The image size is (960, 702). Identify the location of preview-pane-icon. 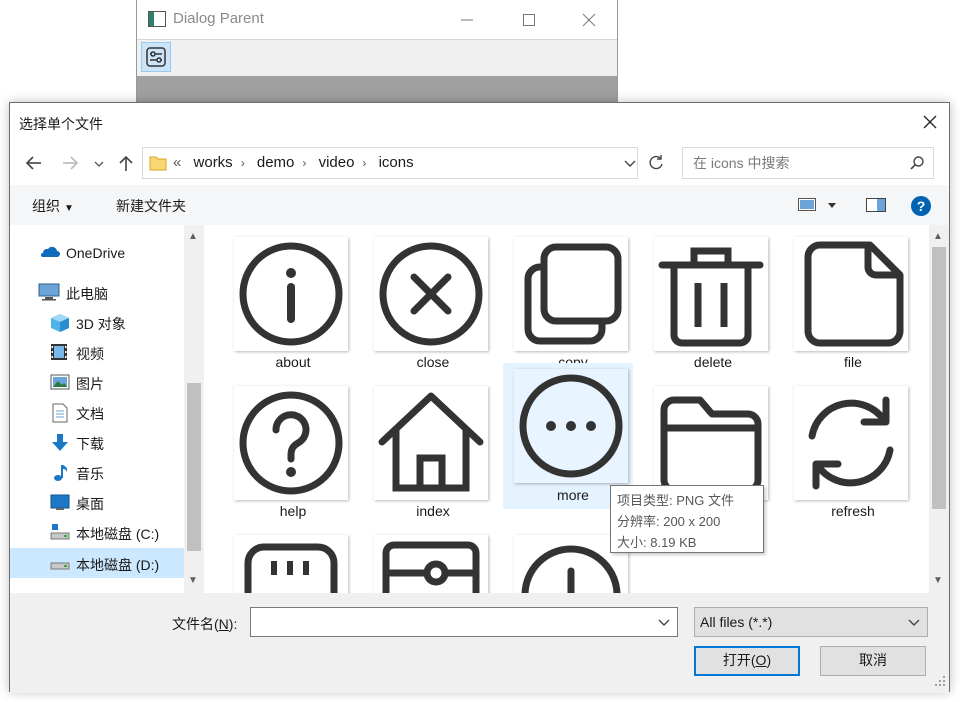
(876, 206).